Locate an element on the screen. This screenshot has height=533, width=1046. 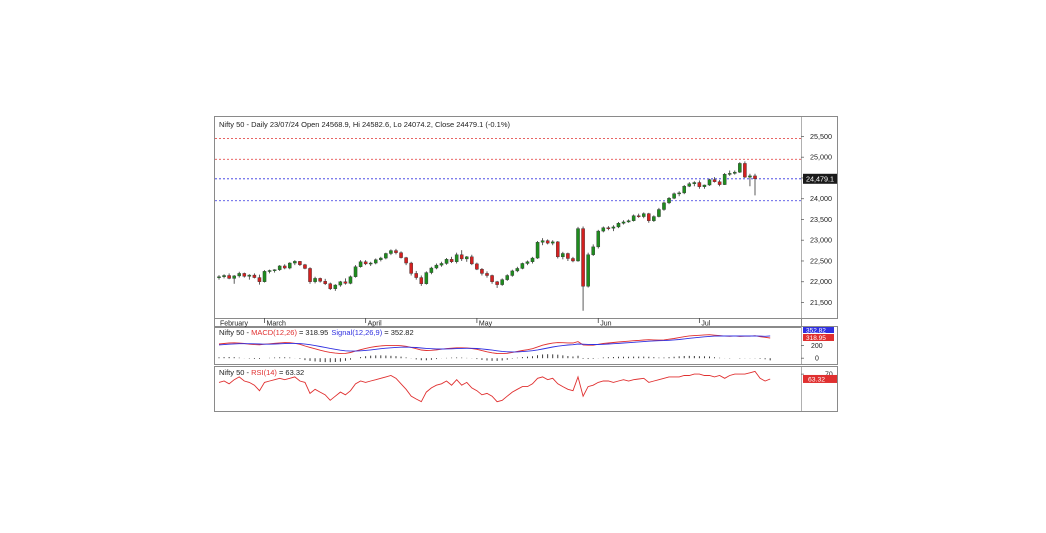
last-close-tag: 24,479.1 is located at coordinates (820, 178).